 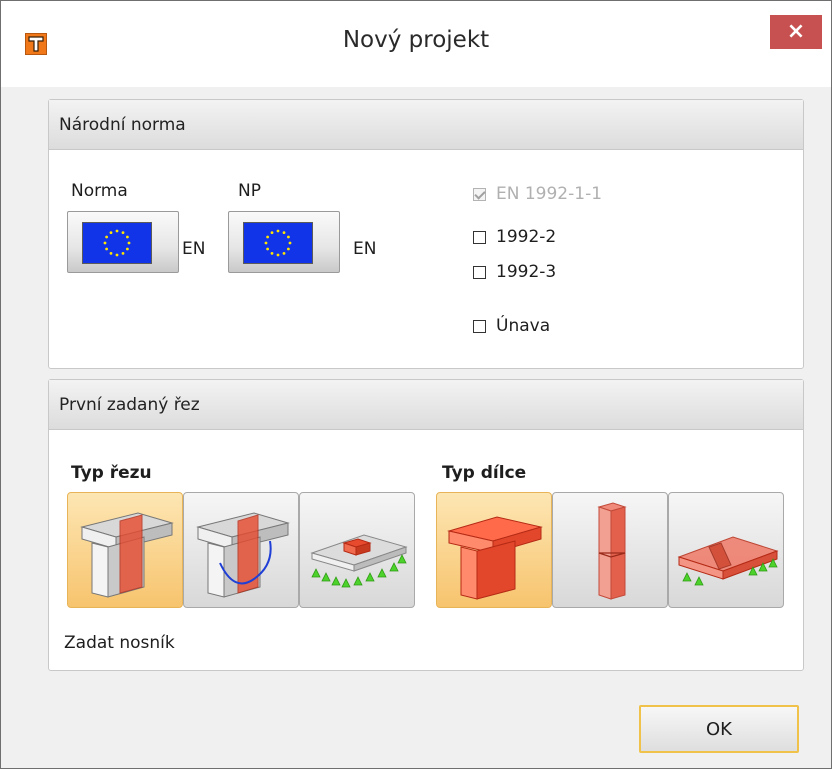 I want to click on checkbox-label: 1992-3, so click(x=526, y=272).